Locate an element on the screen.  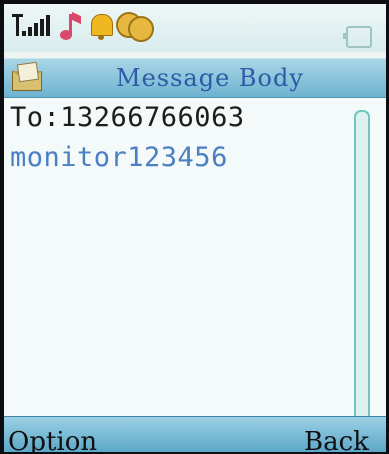
signal-icon is located at coordinates (32, 26).